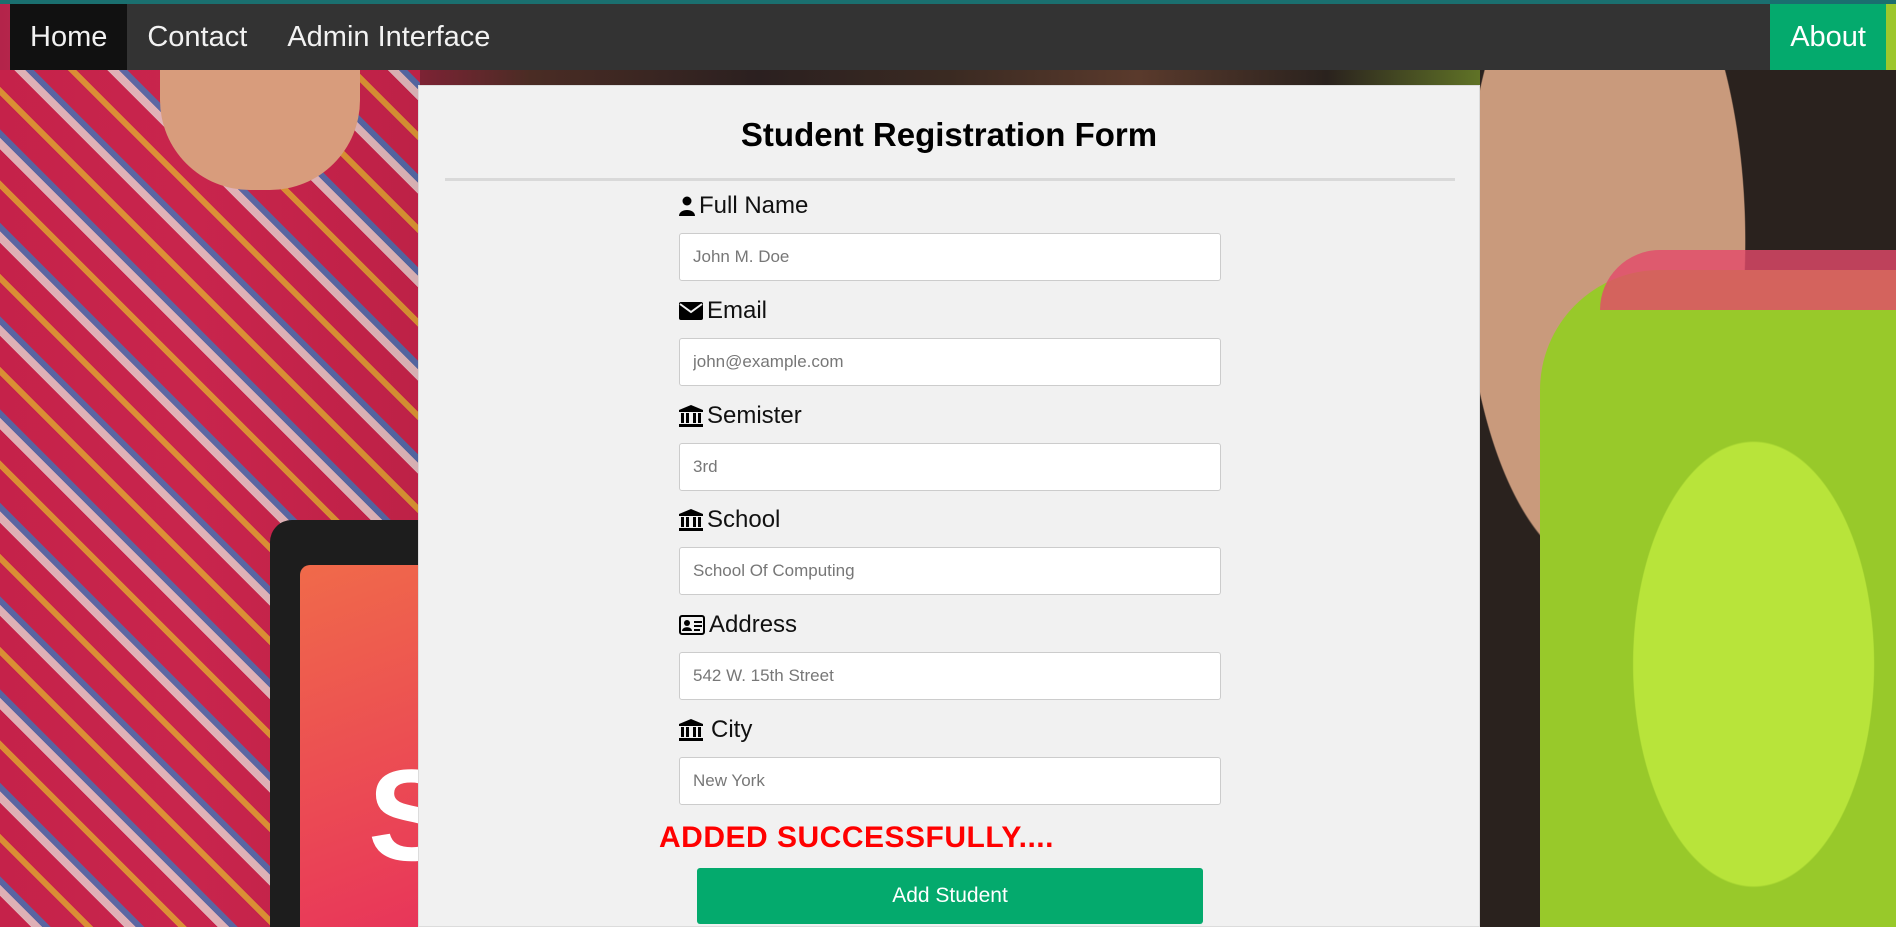  Describe the element at coordinates (69, 37) in the screenshot. I see `nav-home: Home` at that location.